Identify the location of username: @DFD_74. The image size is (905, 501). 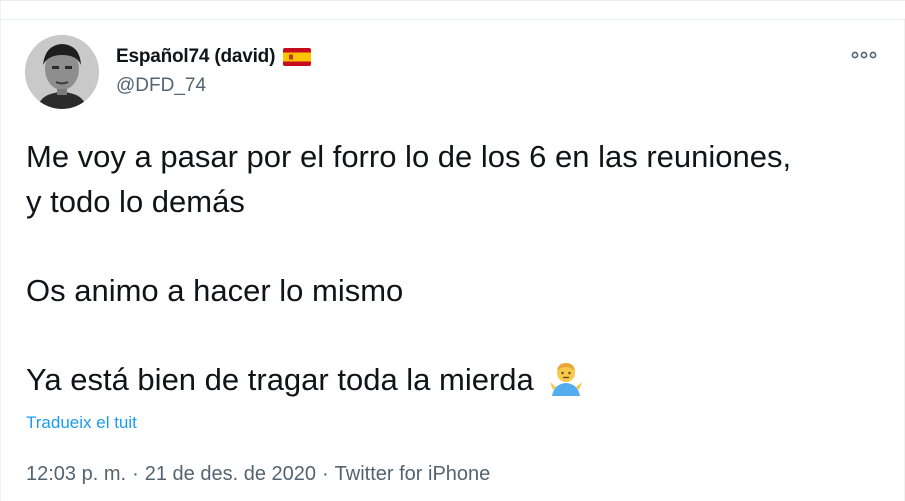
(161, 86).